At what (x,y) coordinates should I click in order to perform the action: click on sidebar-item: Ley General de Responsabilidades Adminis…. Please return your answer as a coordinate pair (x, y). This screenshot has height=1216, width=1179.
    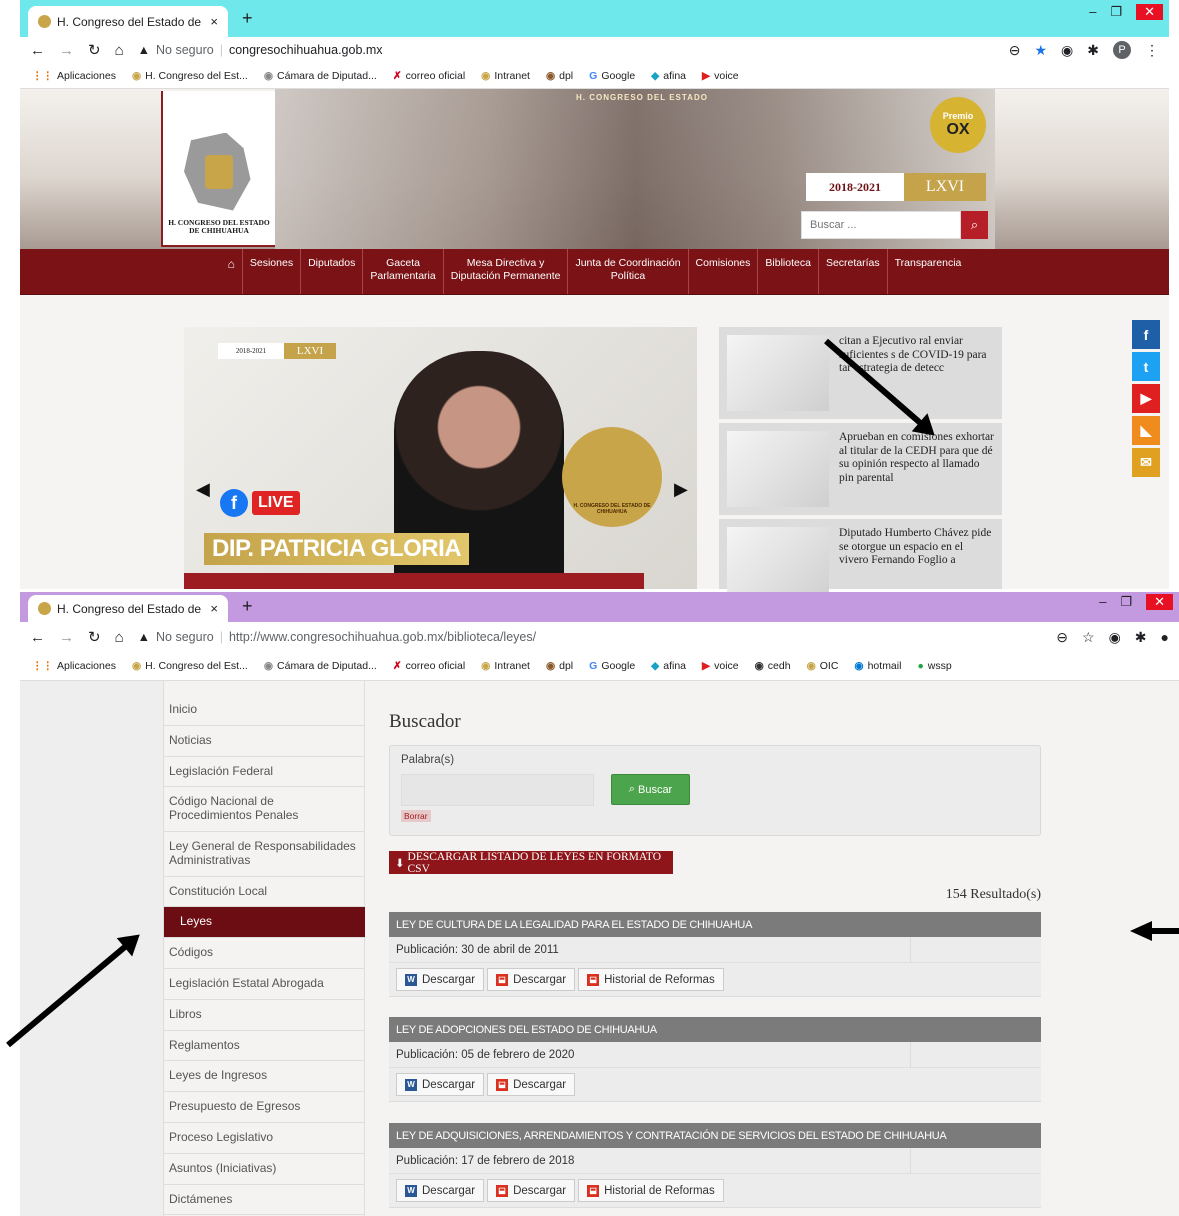
    Looking at the image, I should click on (264, 854).